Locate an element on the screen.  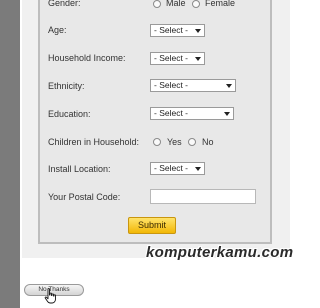
install-location-select-value: - Select - is located at coordinates (171, 168).